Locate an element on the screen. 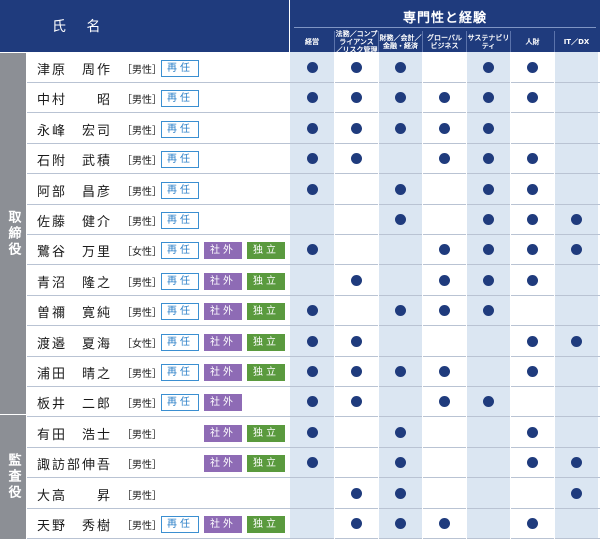 Image resolution: width=600 pixels, height=539 pixels. expertise-column-header: 財務／会計／ 金融・経済 is located at coordinates (400, 41).